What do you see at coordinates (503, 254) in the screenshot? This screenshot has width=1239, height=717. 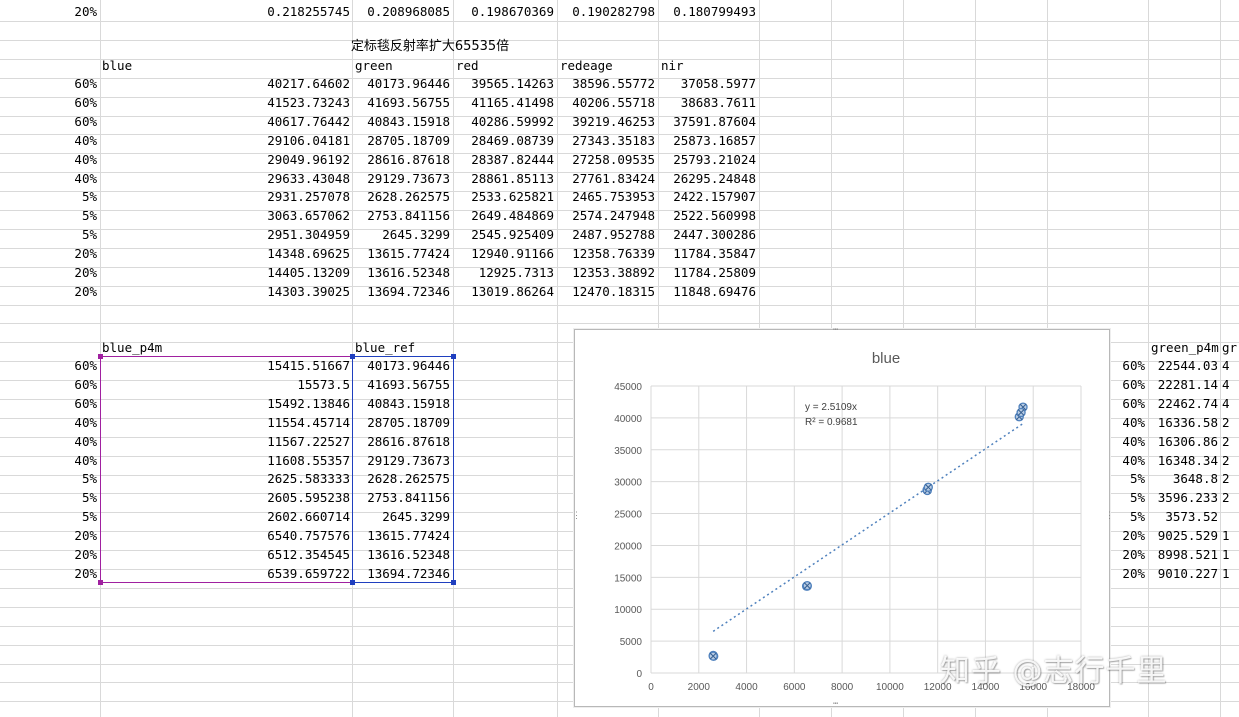 I see `data-cell: 12940.91166` at bounding box center [503, 254].